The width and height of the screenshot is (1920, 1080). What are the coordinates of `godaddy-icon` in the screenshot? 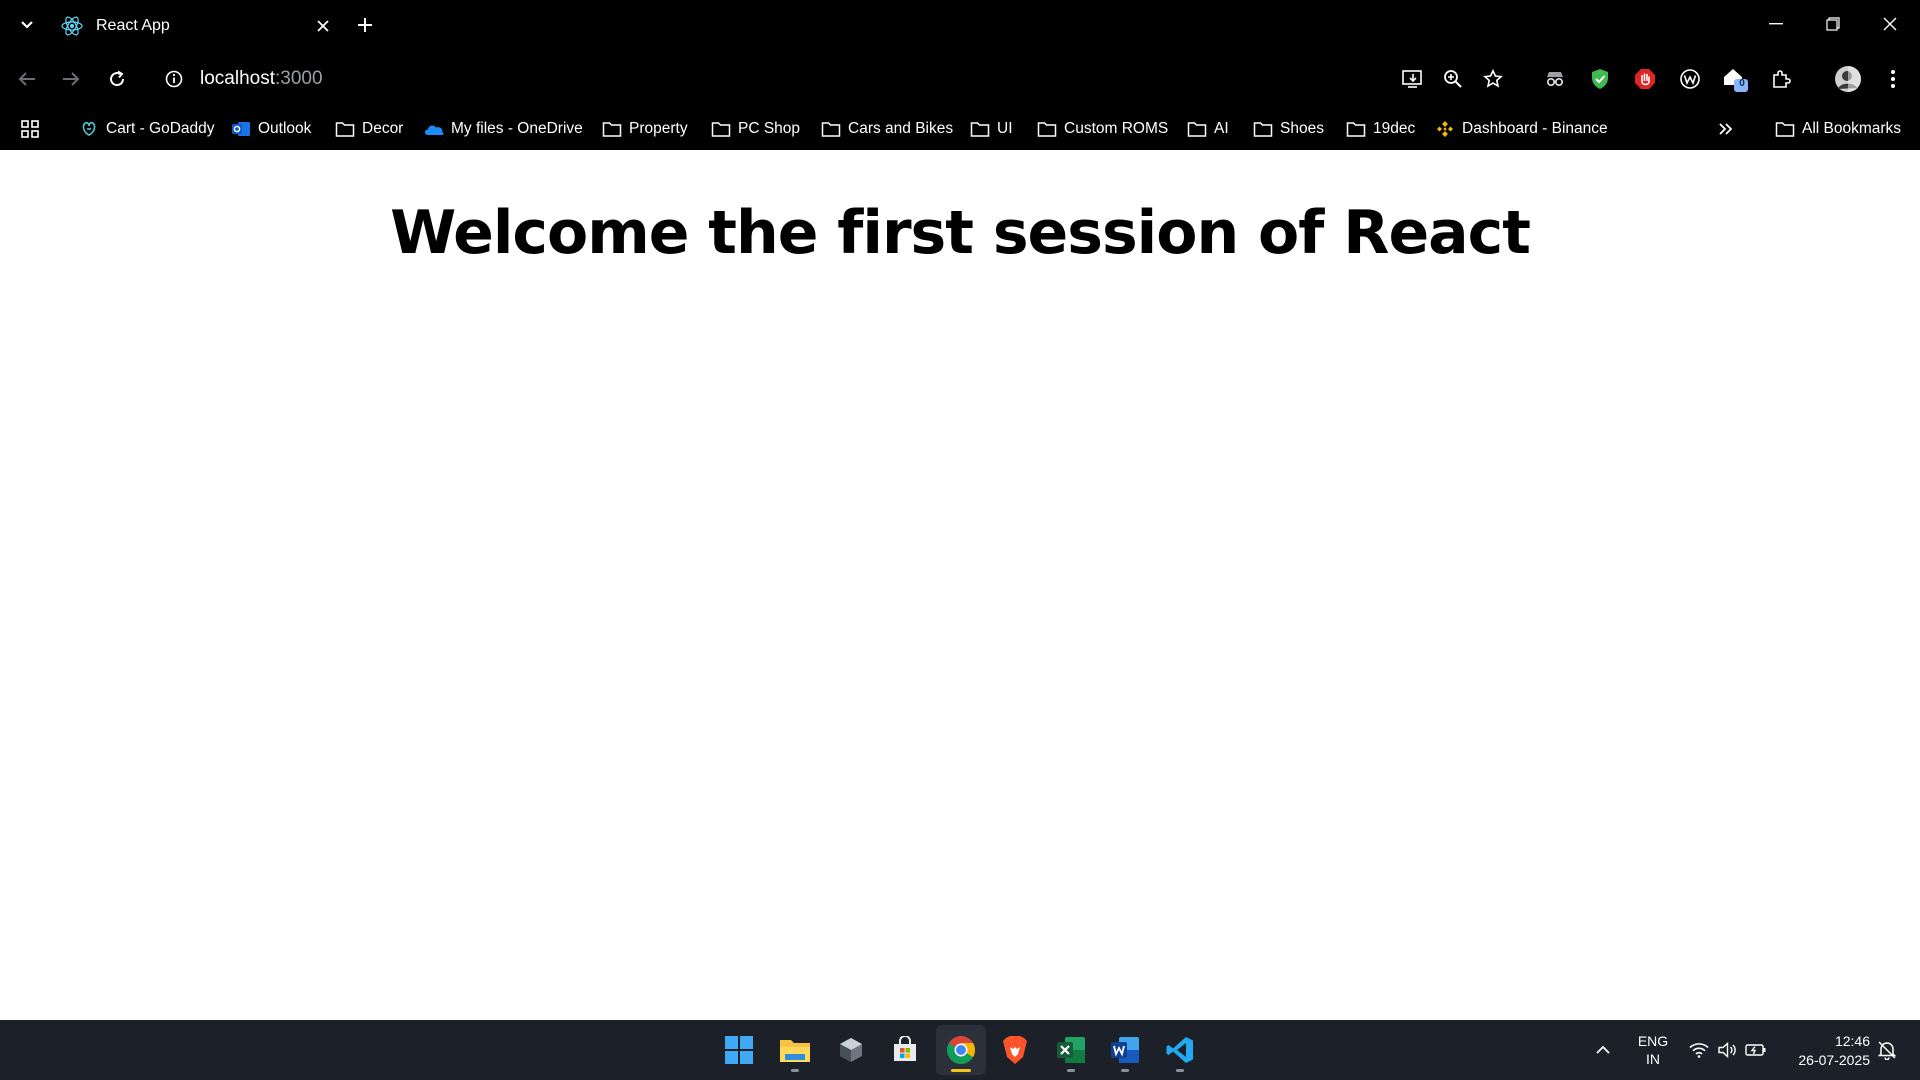 It's located at (89, 129).